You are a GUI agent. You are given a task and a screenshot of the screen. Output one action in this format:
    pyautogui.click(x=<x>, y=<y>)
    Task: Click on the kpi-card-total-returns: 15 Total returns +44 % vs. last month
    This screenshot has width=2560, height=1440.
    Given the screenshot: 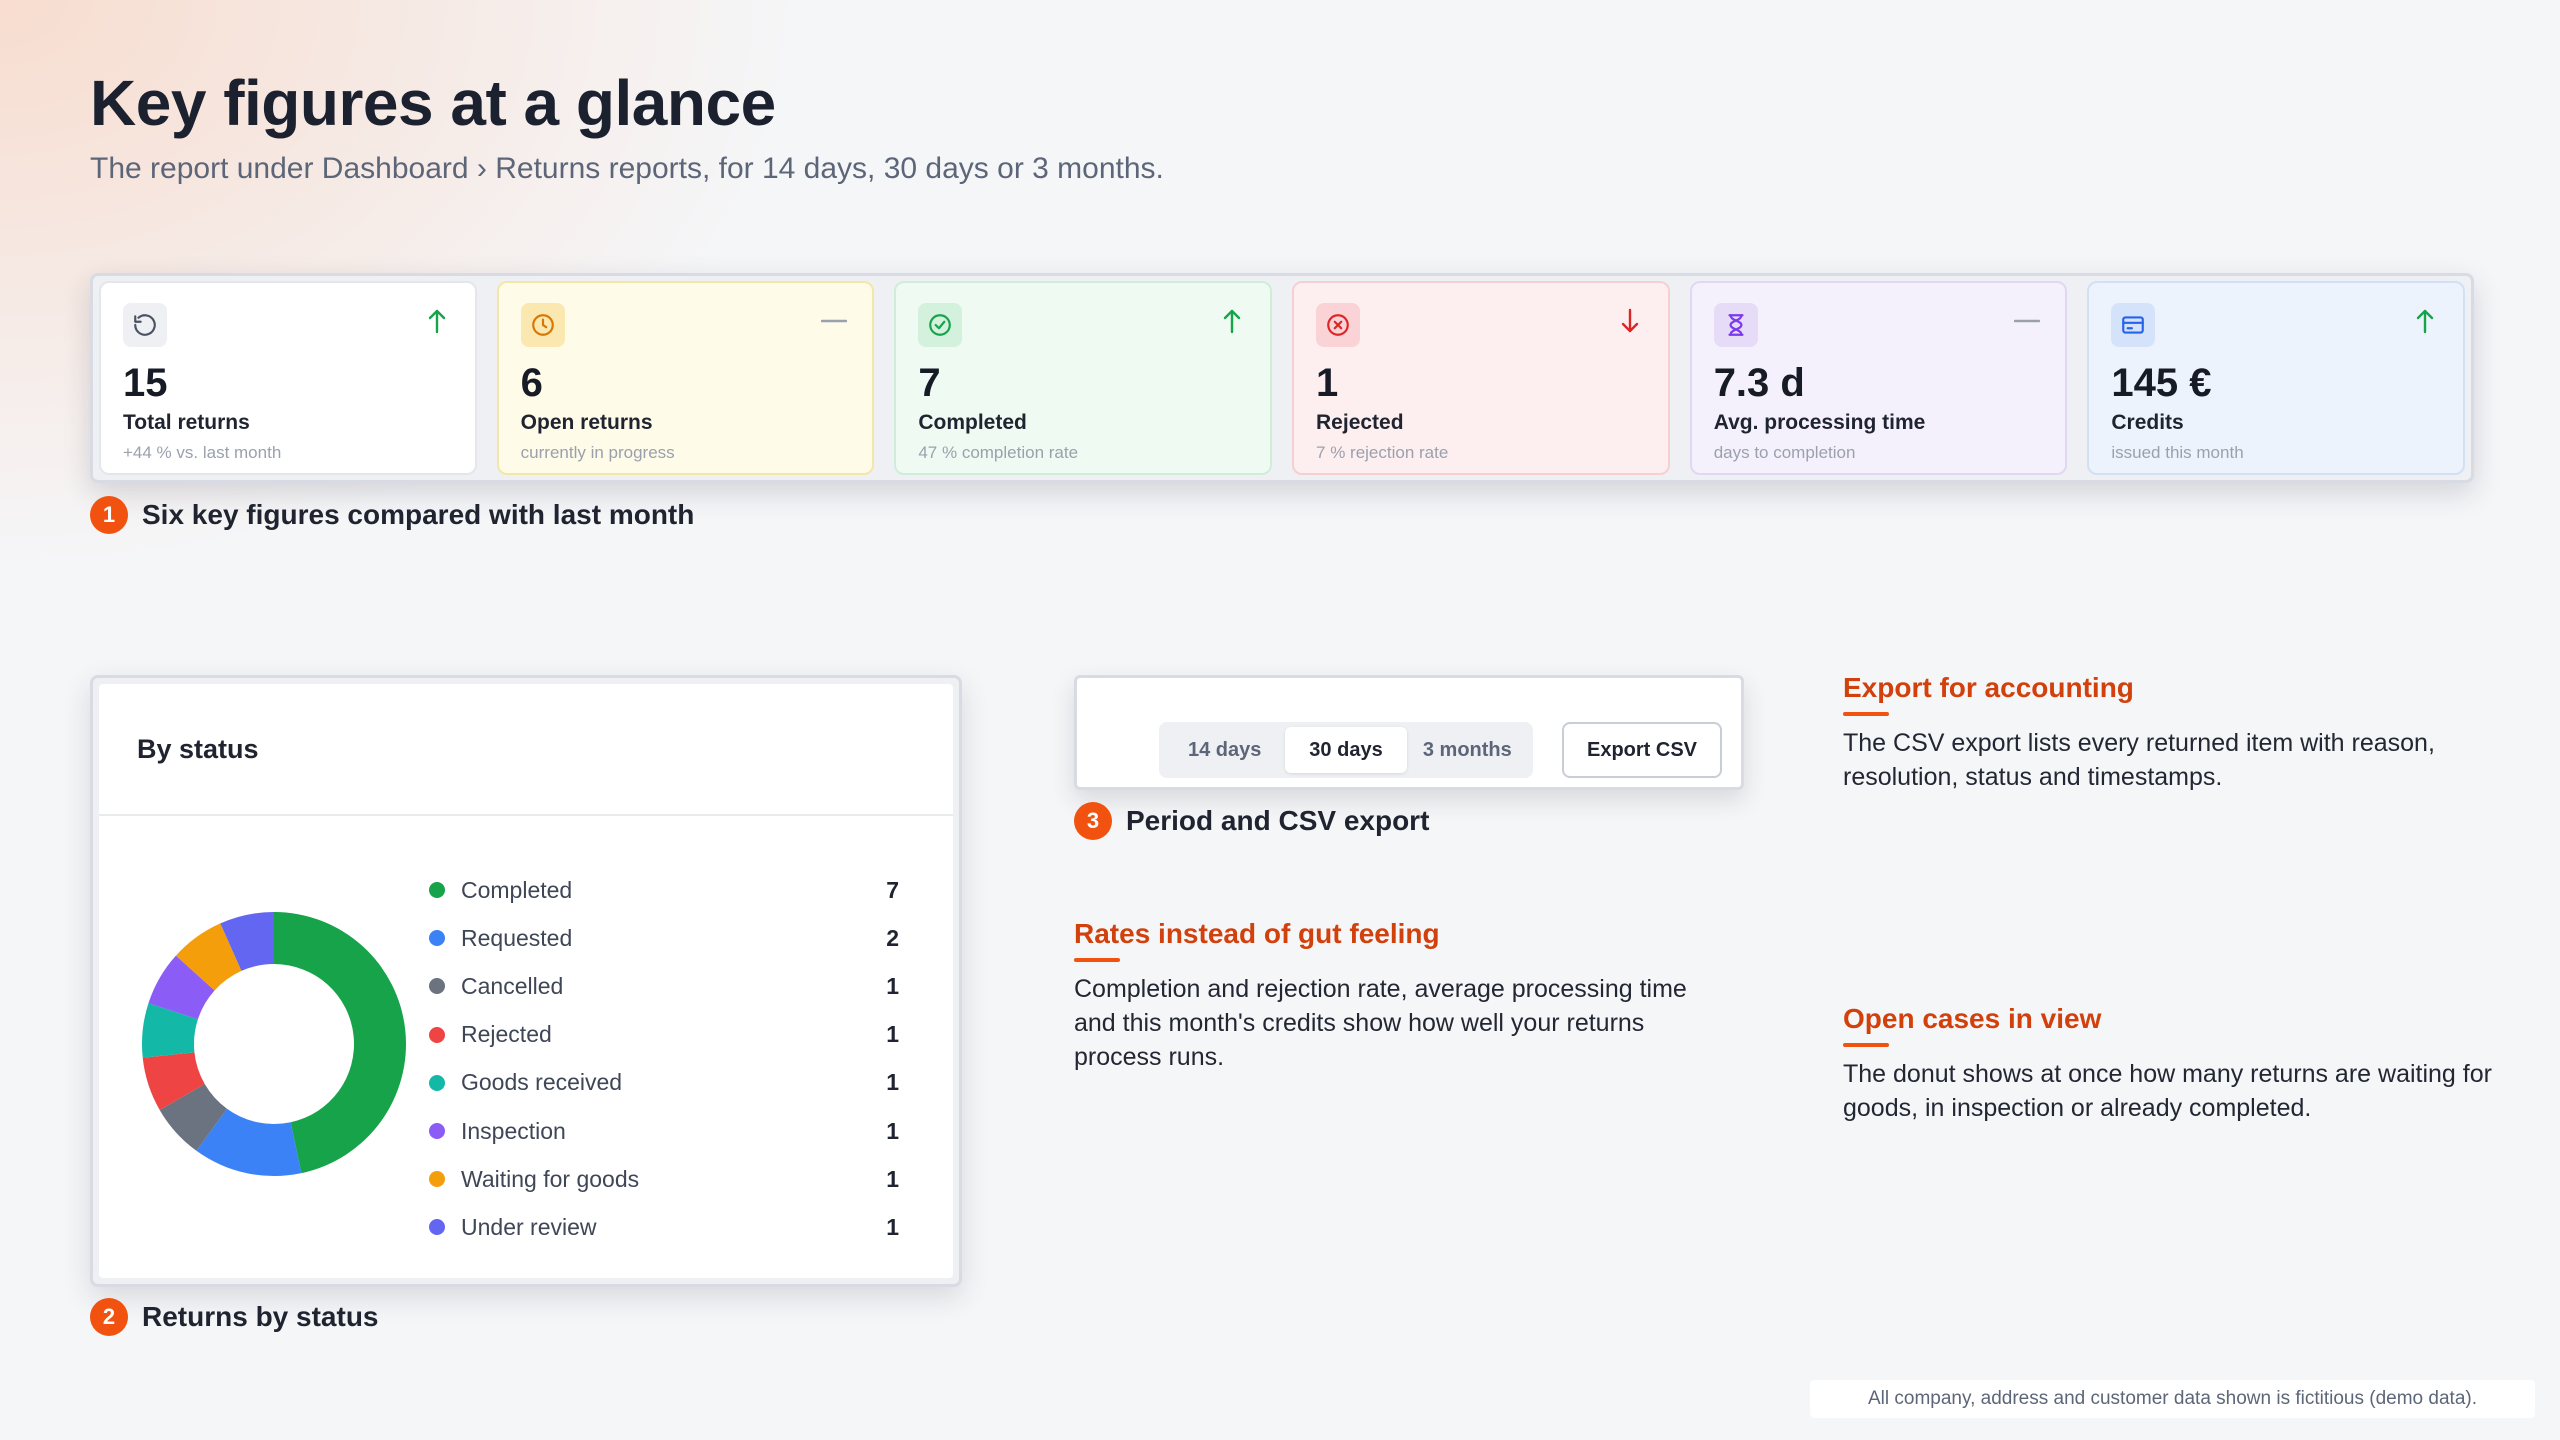 What is the action you would take?
    pyautogui.click(x=288, y=378)
    